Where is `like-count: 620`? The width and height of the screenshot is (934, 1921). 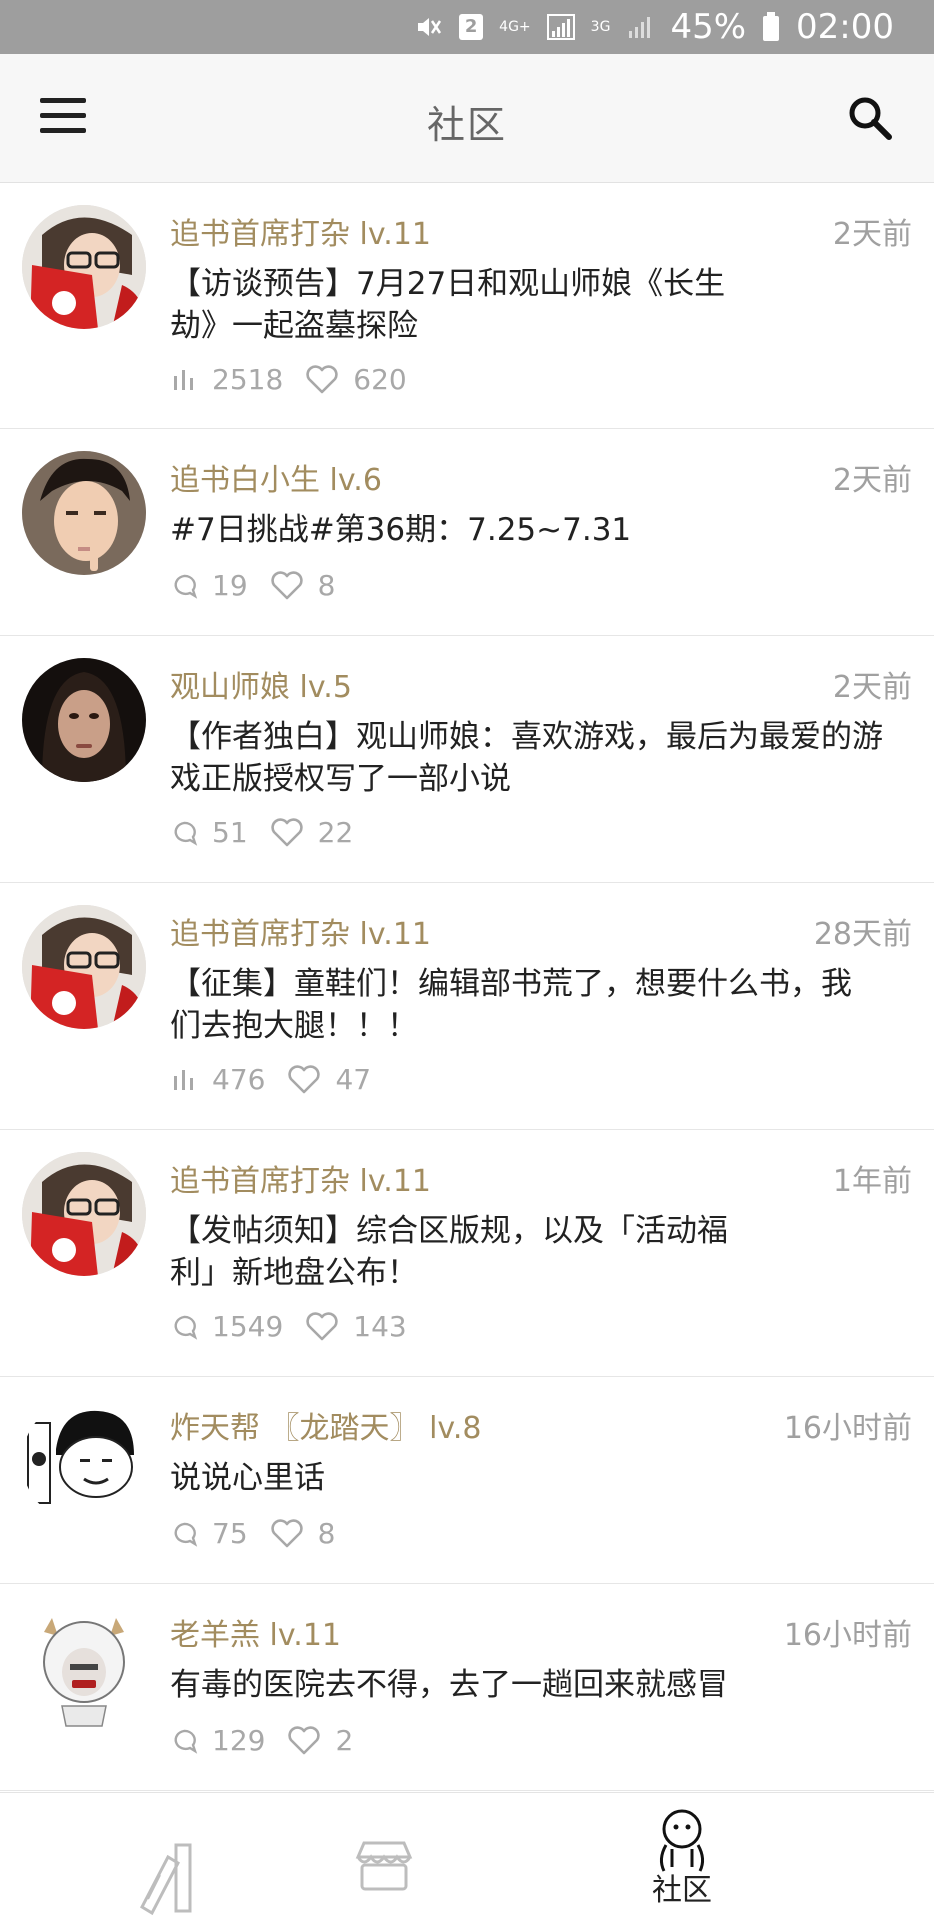
like-count: 620 is located at coordinates (380, 379).